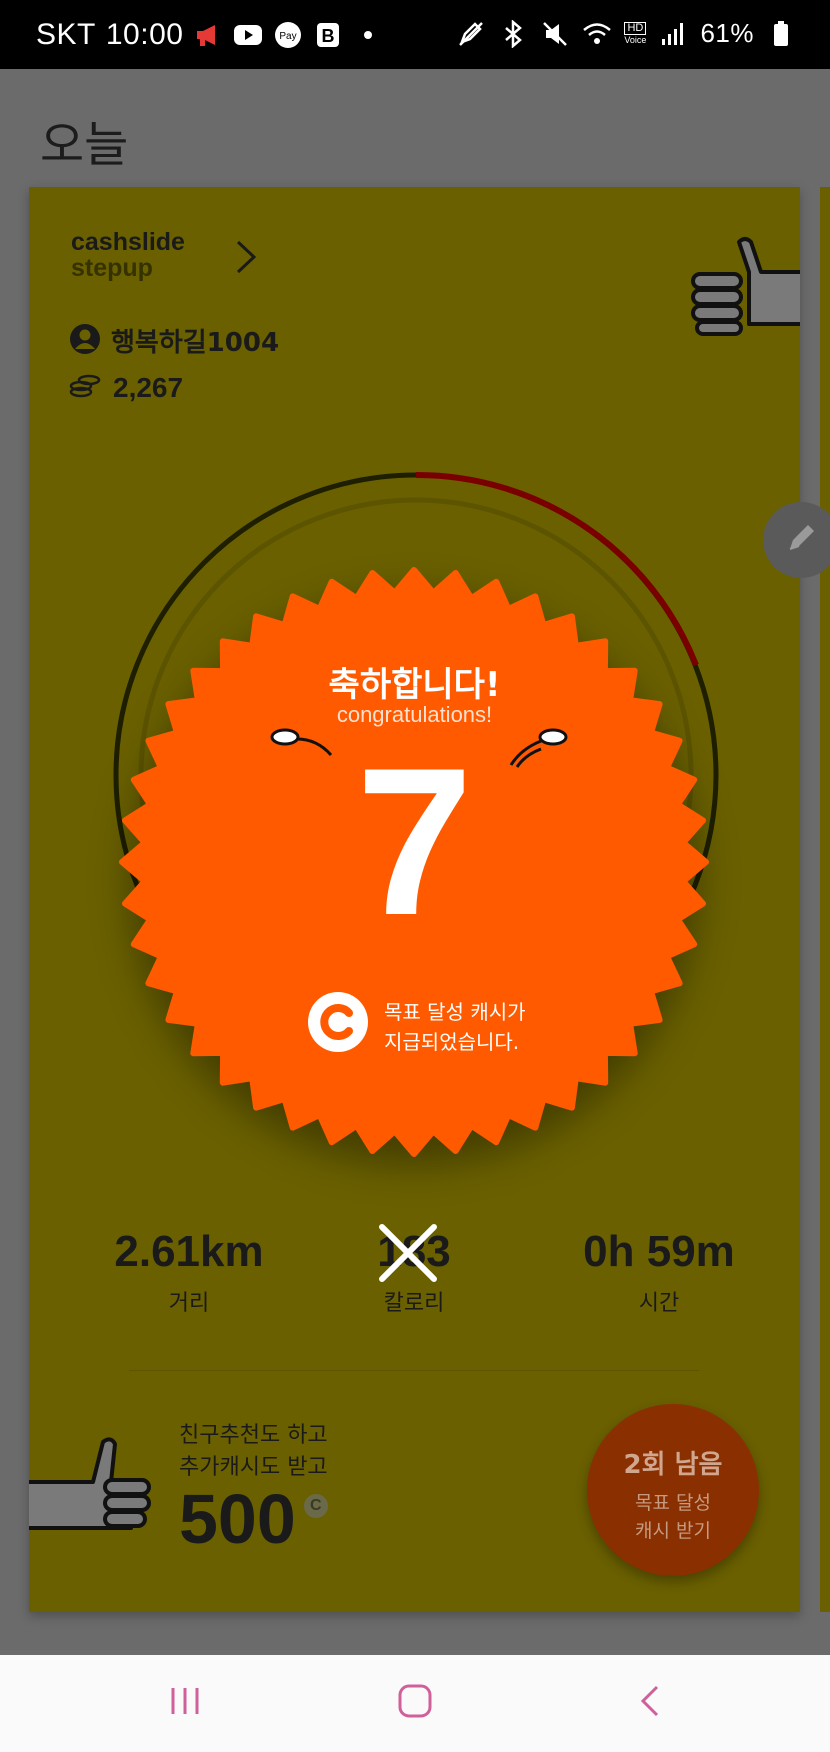 The image size is (830, 1752). I want to click on status-bar: SKT 10:00 Pay B HD Voice 61%, so click(415, 34).